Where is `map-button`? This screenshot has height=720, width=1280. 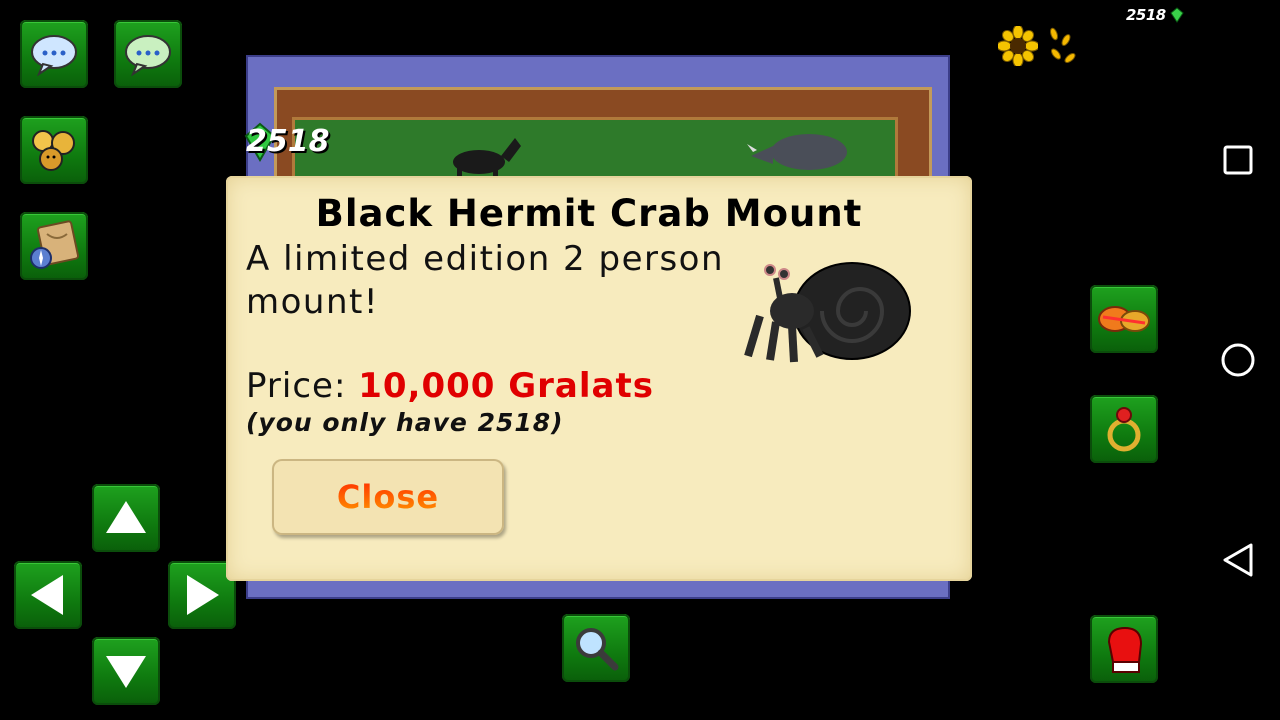
map-button is located at coordinates (54, 246).